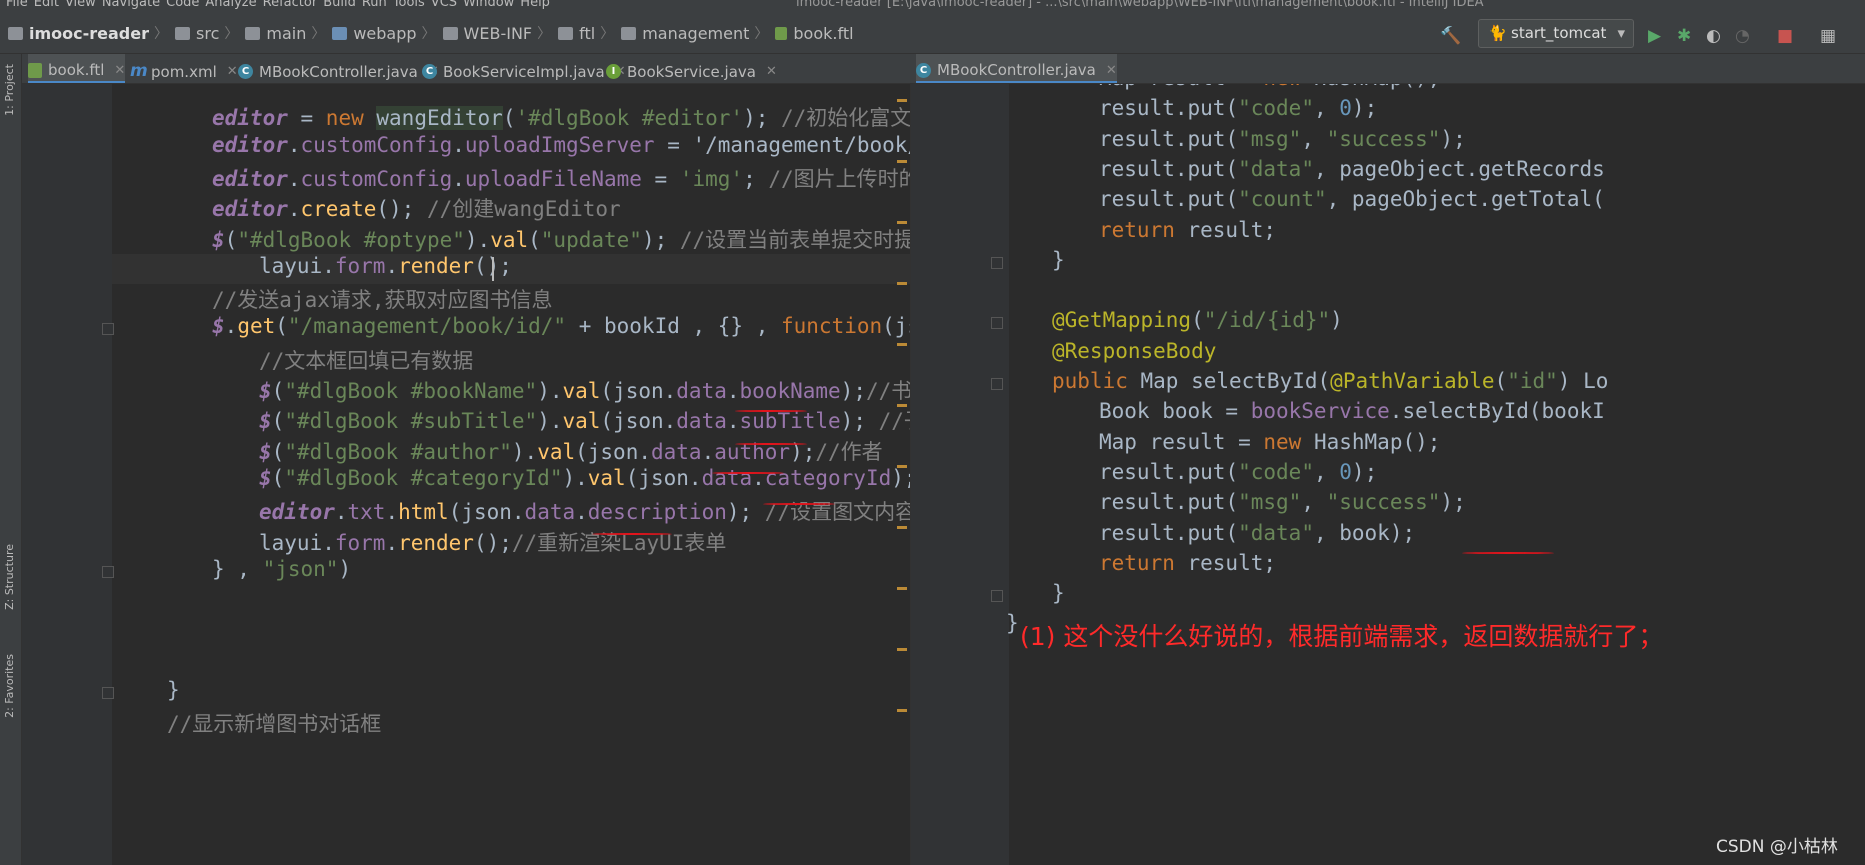  I want to click on breadcrumb-label: ftl, so click(587, 33).